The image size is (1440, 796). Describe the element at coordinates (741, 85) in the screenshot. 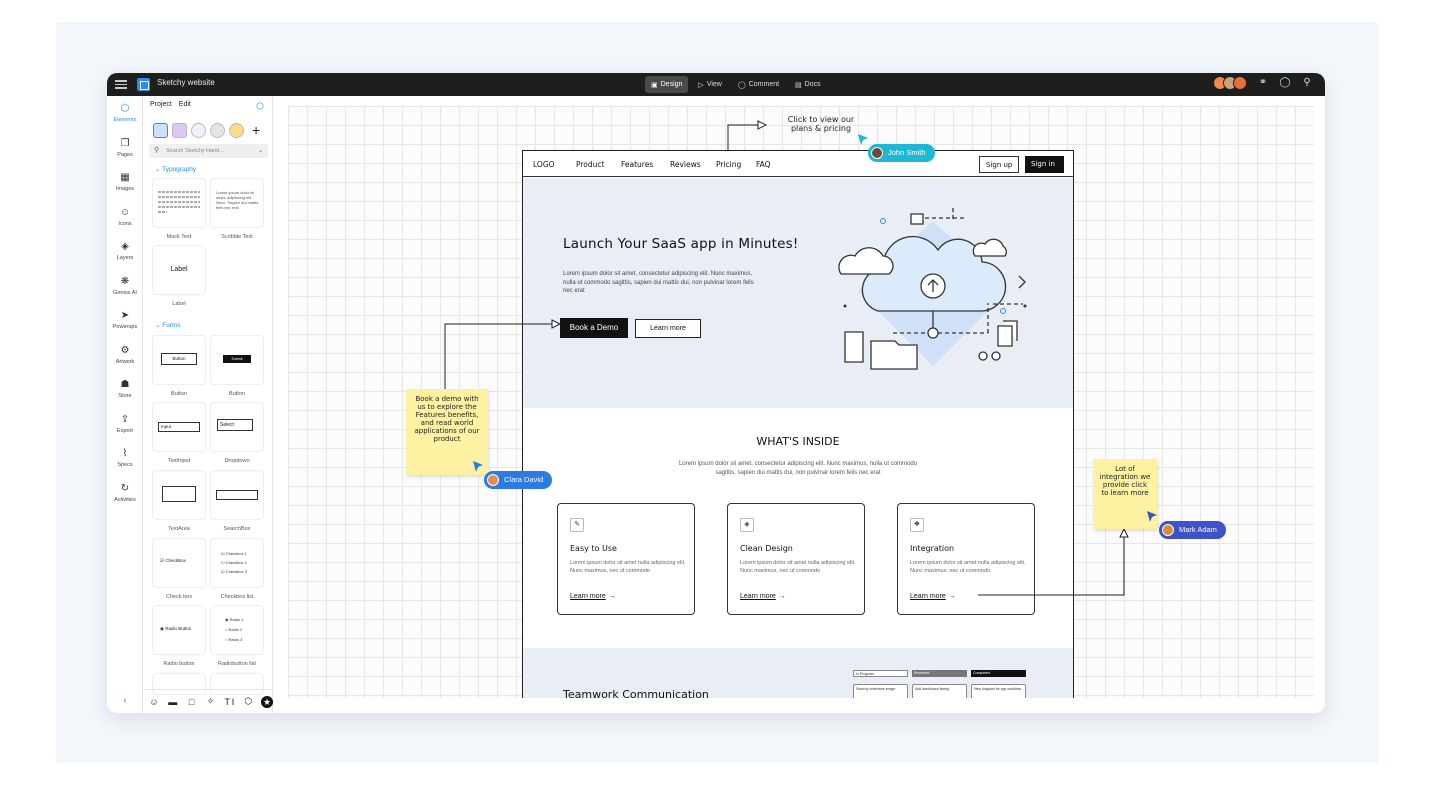

I see `comment-icon: ◯` at that location.